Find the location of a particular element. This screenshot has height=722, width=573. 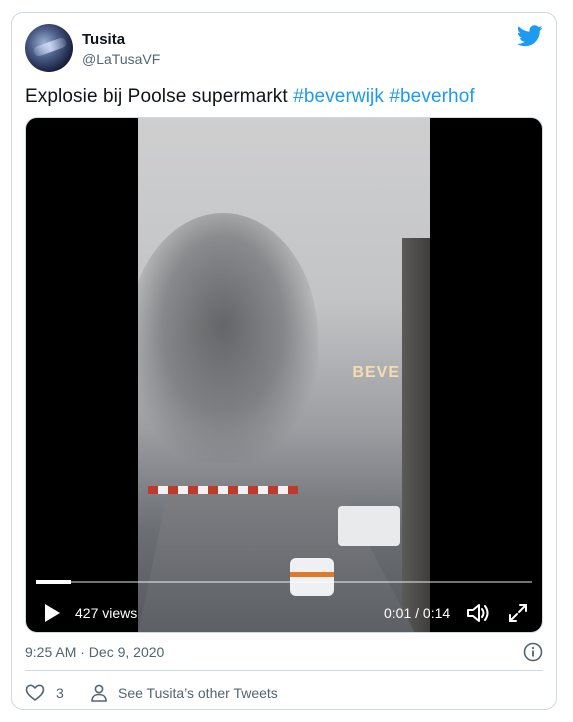

volume-icon is located at coordinates (478, 613).